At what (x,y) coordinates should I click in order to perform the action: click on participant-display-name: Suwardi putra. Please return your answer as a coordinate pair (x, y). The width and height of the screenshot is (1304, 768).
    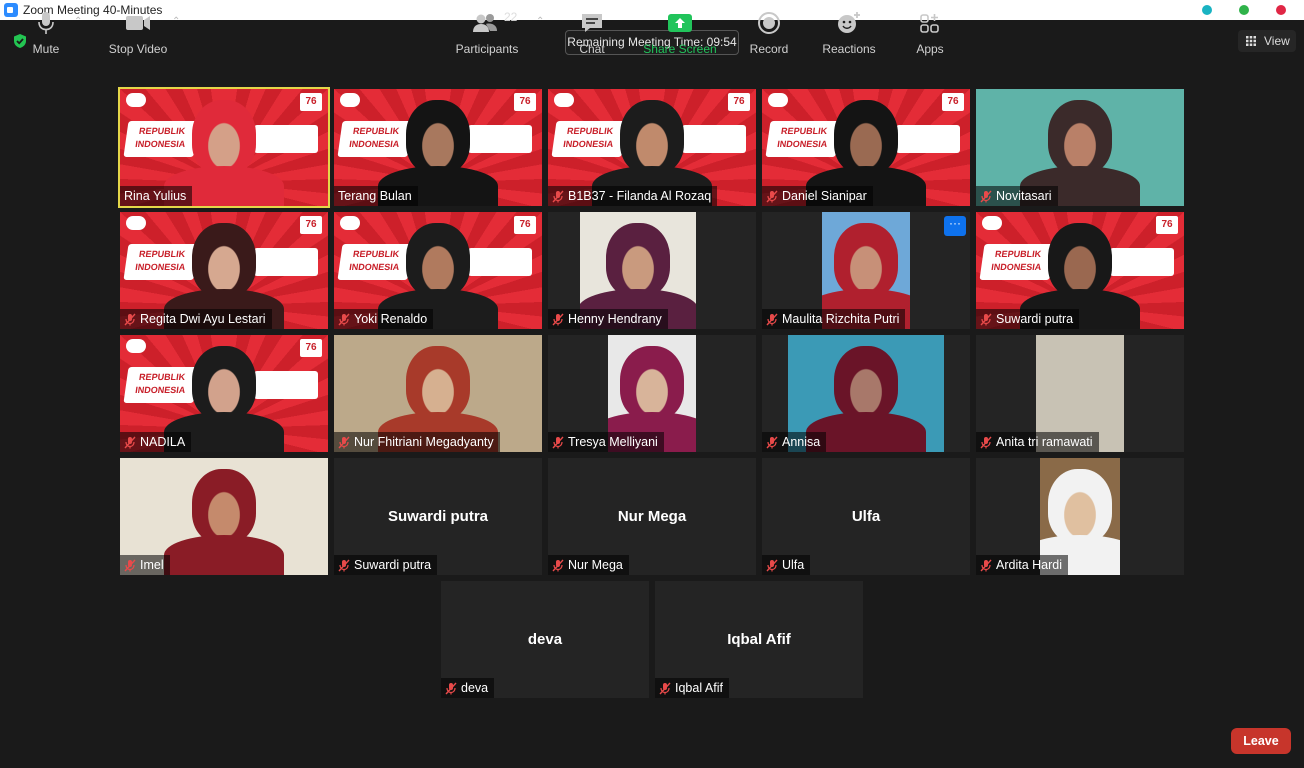
    Looking at the image, I should click on (437, 516).